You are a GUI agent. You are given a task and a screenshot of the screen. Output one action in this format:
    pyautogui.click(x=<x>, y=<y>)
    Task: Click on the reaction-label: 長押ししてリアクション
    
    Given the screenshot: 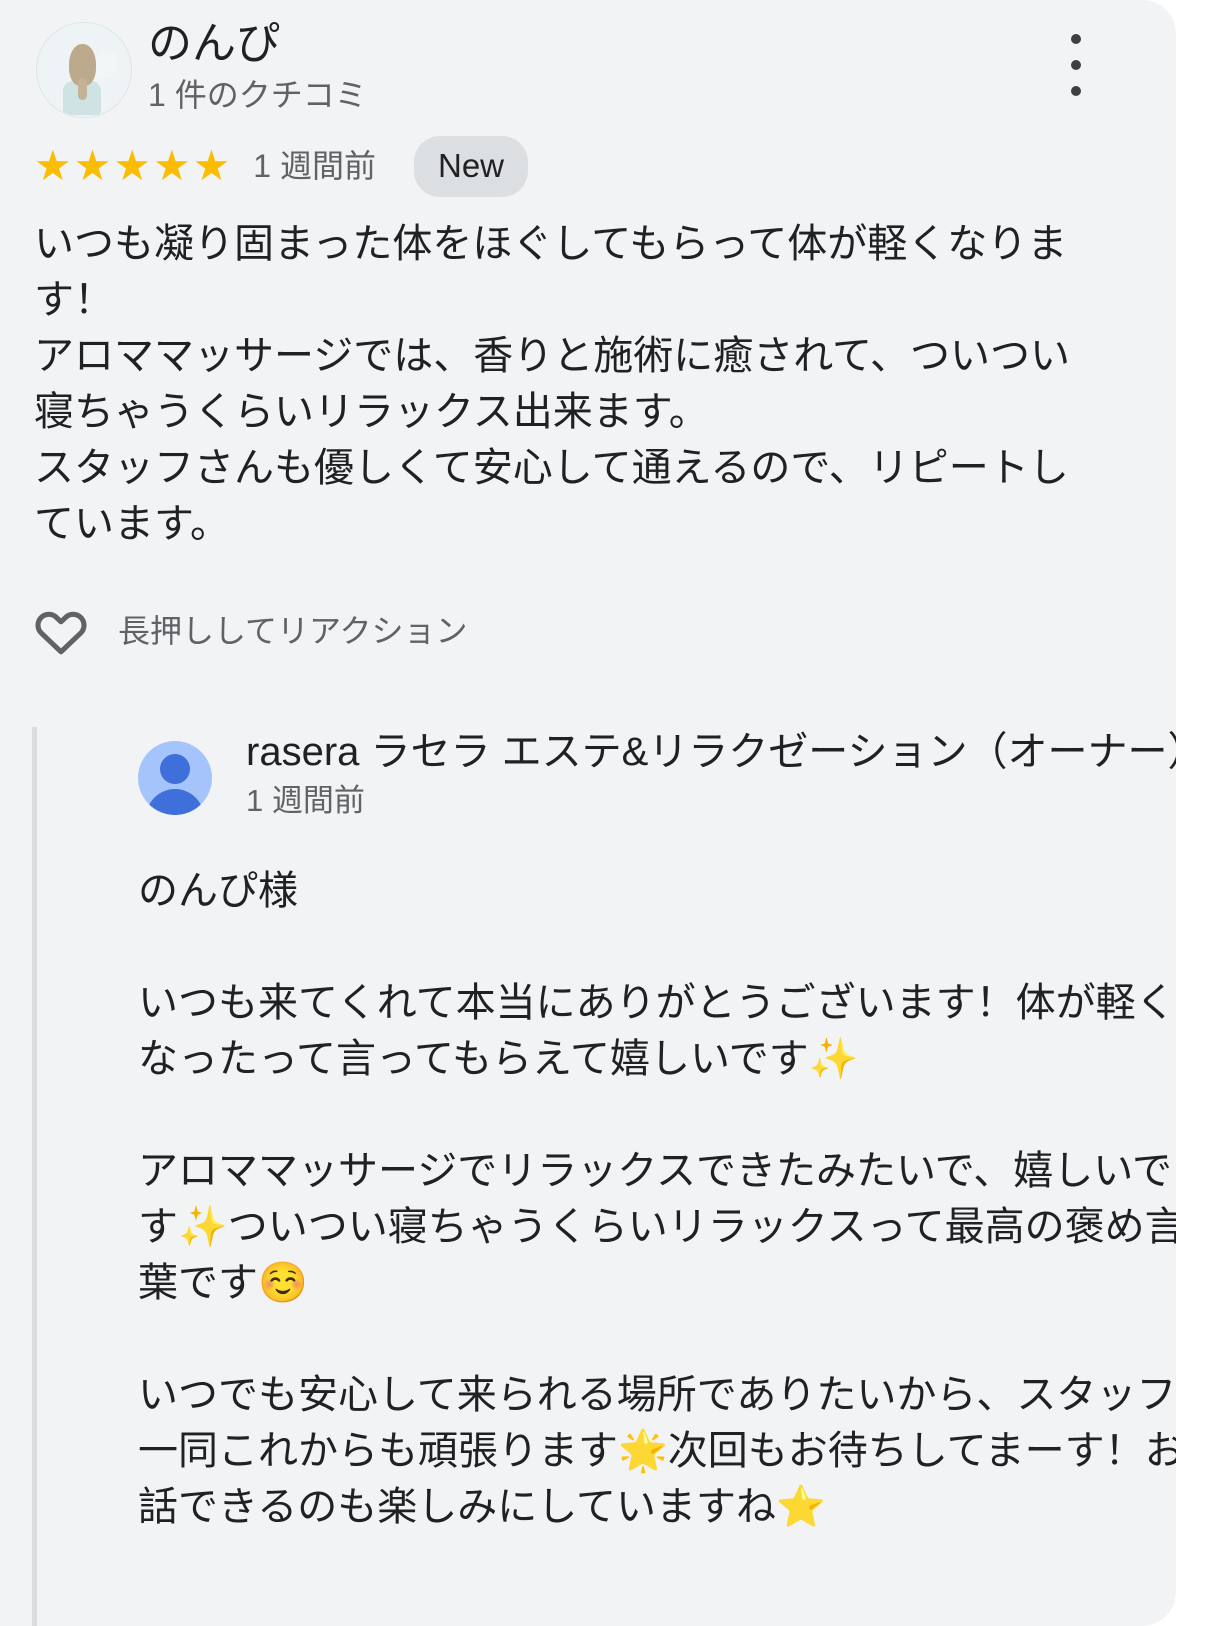 What is the action you would take?
    pyautogui.click(x=293, y=631)
    